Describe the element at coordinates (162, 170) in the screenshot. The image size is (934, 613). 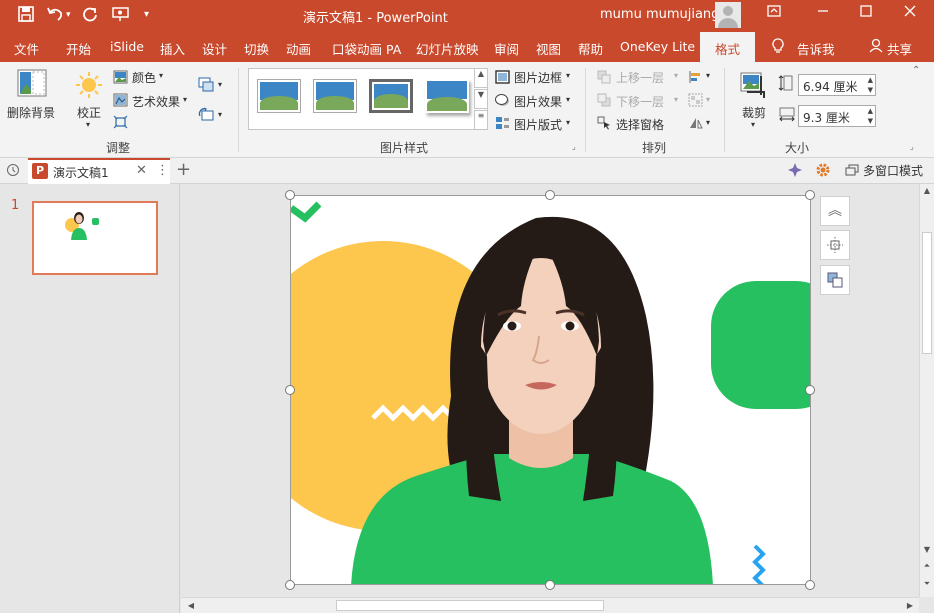
I see `tab-menu-icon: ⋮` at that location.